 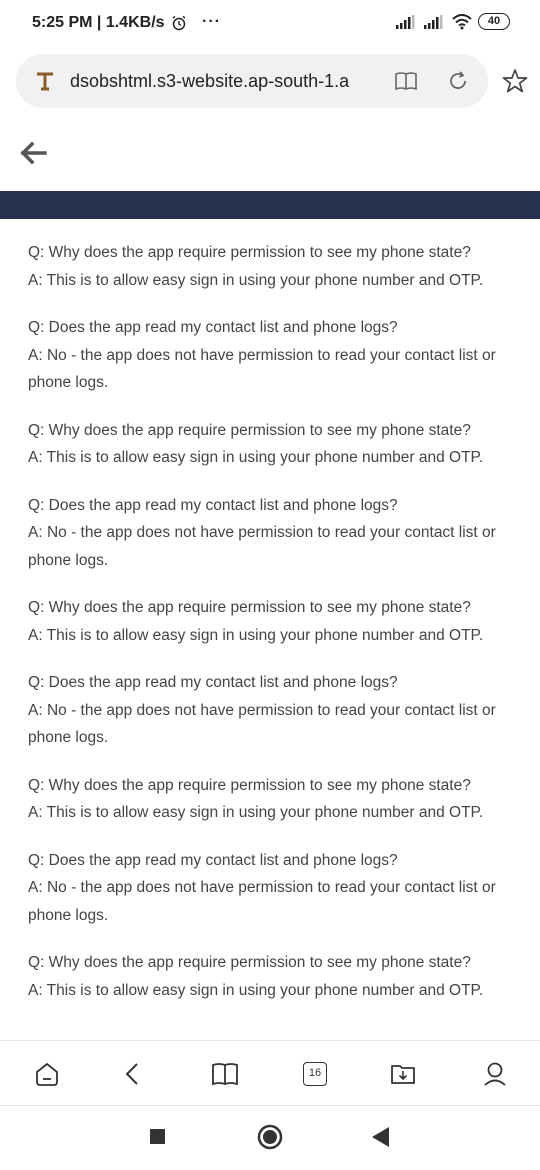 I want to click on bookmarks-button, so click(x=225, y=1074).